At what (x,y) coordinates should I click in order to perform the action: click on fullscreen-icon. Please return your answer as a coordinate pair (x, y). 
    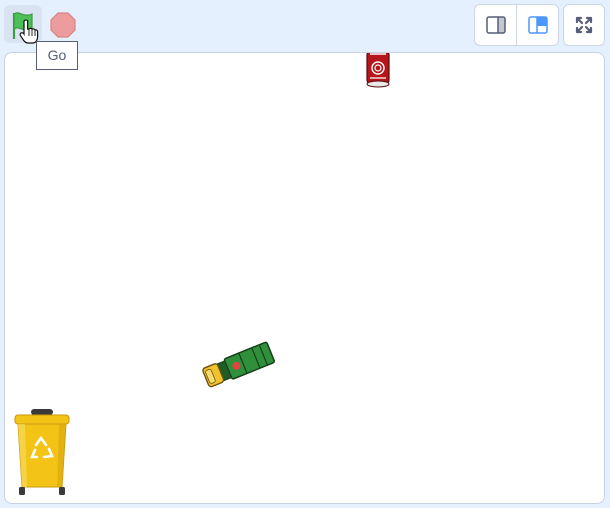
    Looking at the image, I should click on (584, 25).